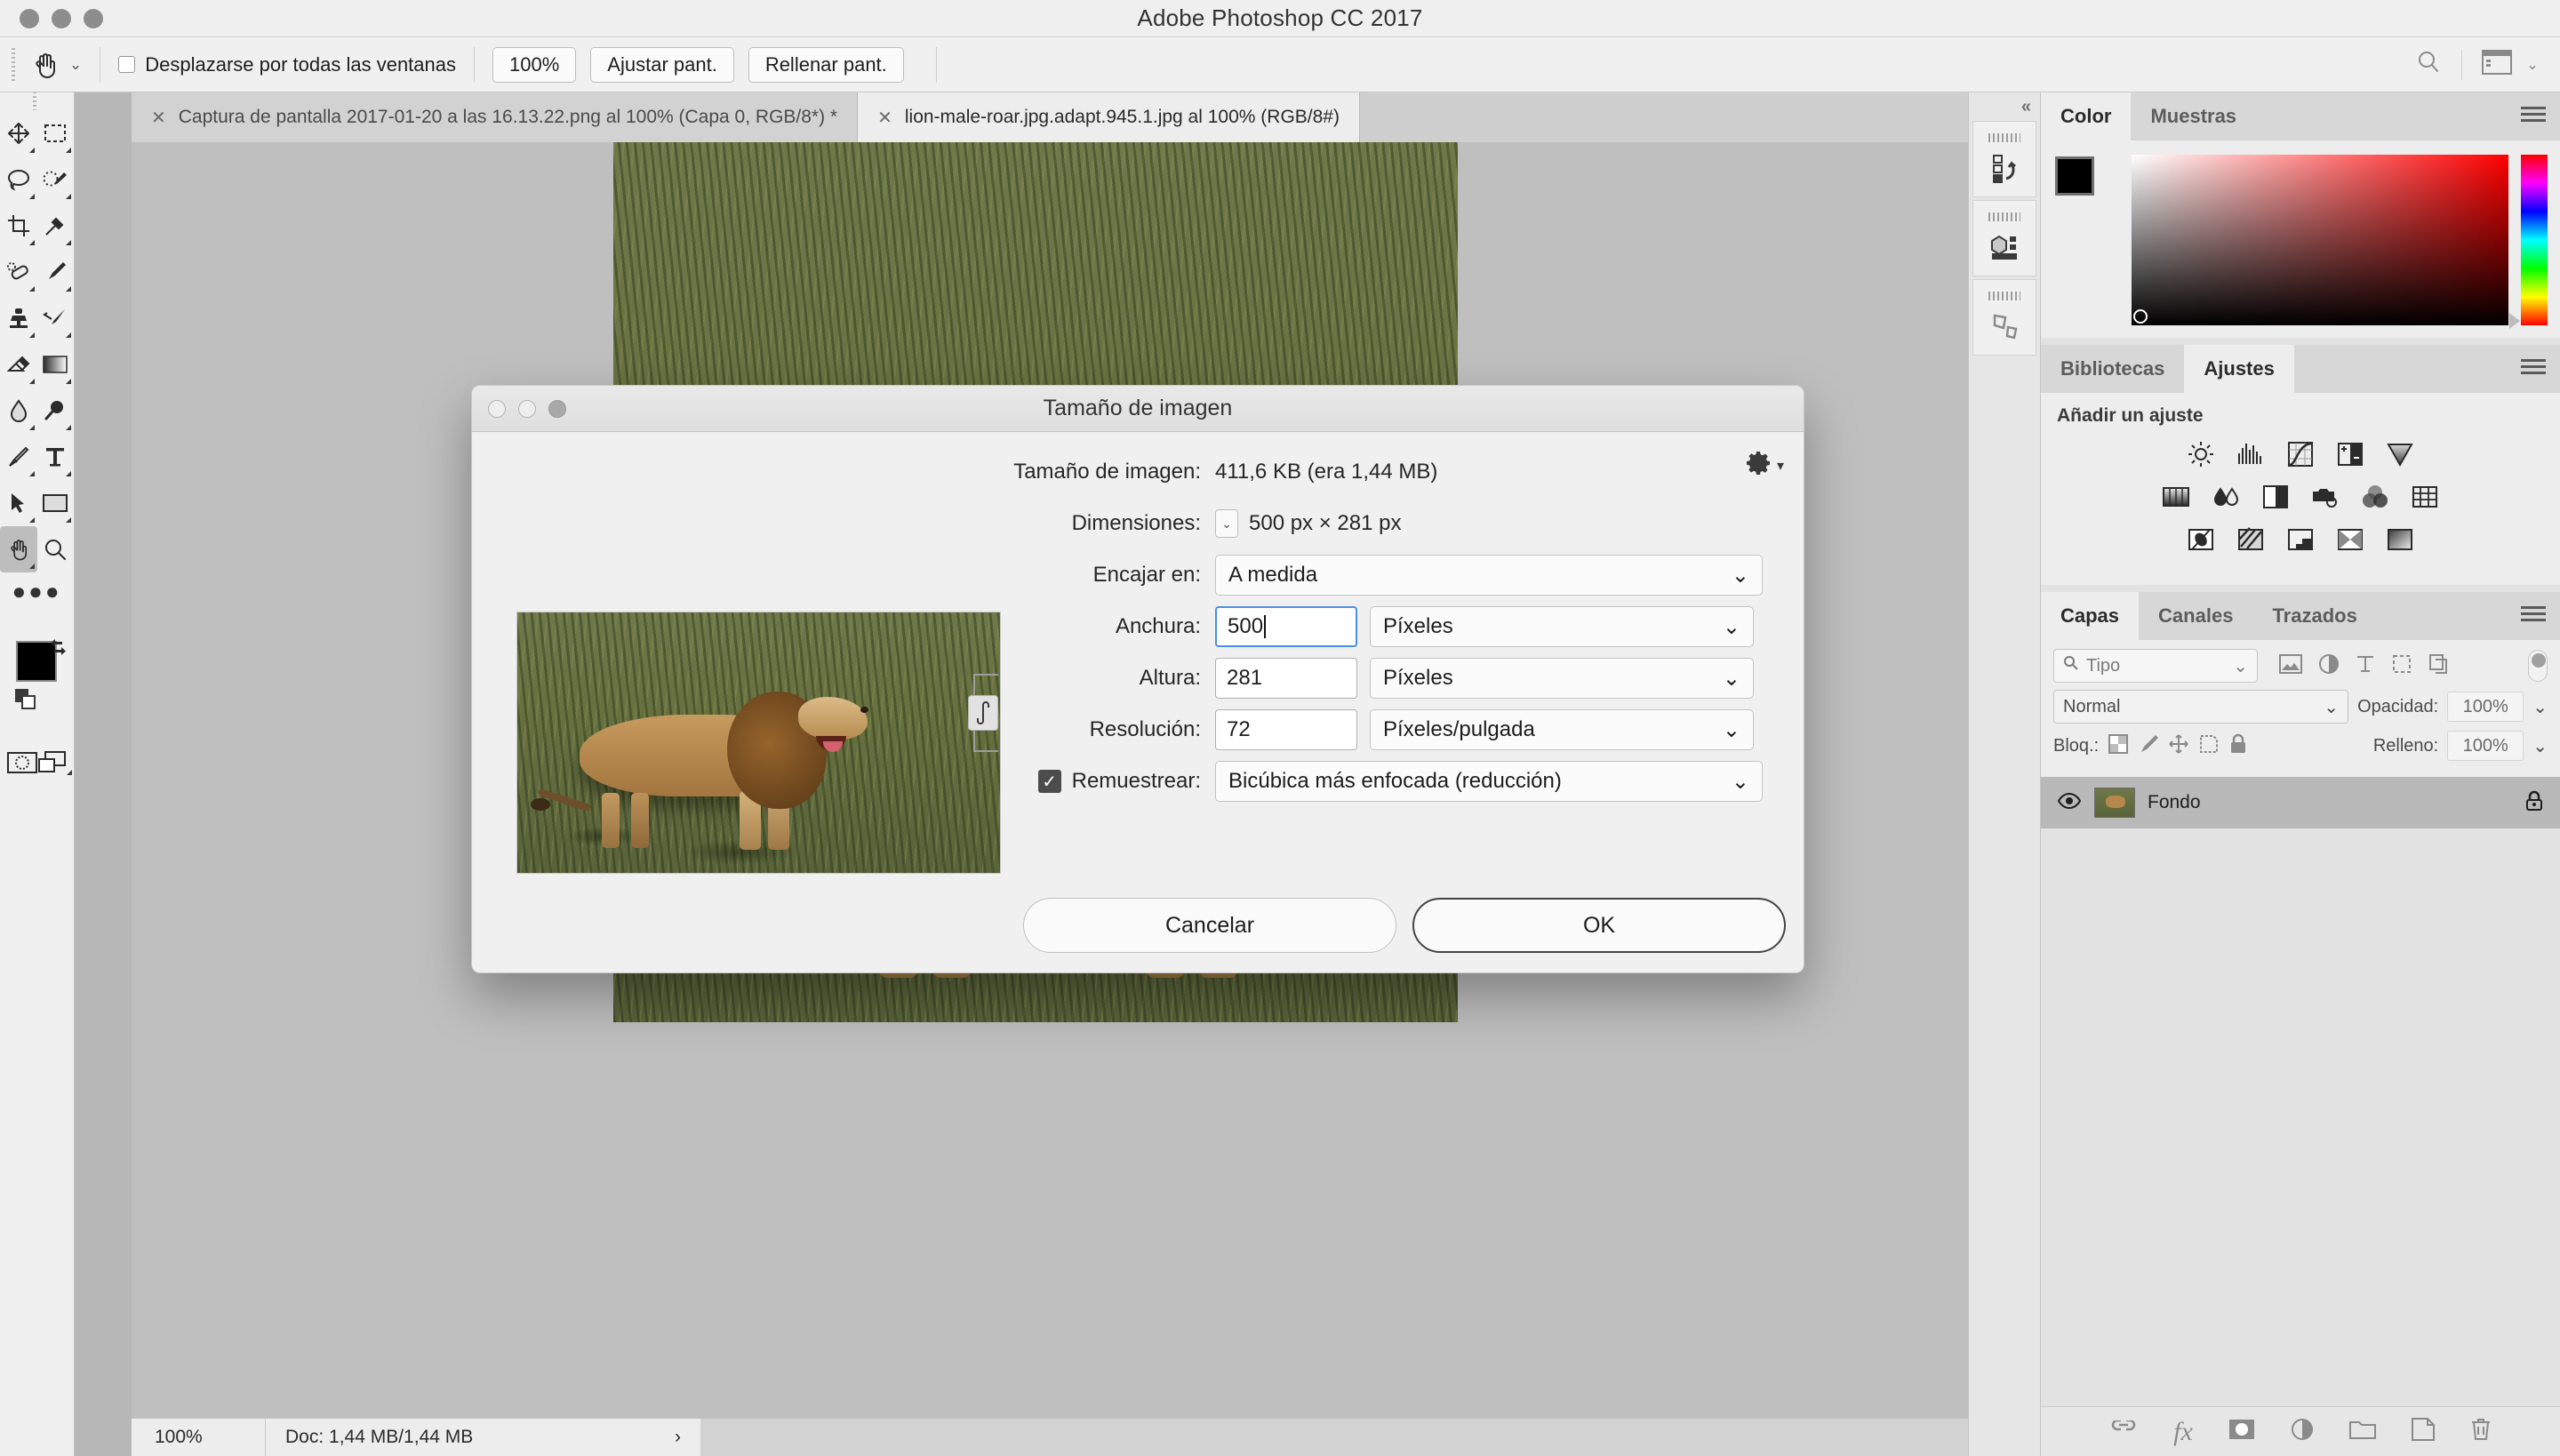 The image size is (2560, 1456). I want to click on filter-adjustment-icon, so click(2329, 666).